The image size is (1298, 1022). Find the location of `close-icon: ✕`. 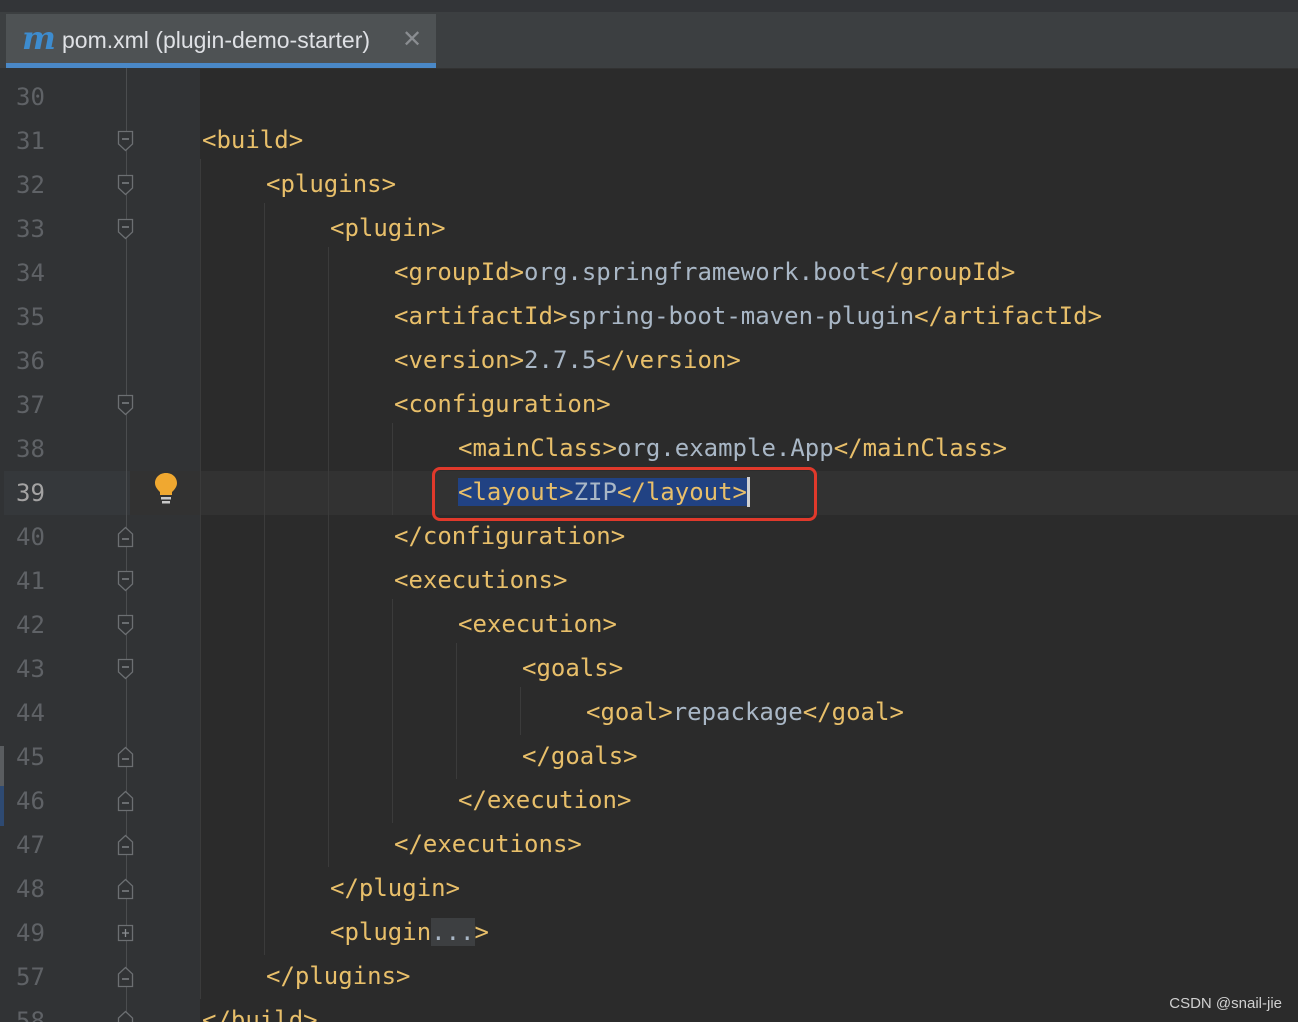

close-icon: ✕ is located at coordinates (412, 39).